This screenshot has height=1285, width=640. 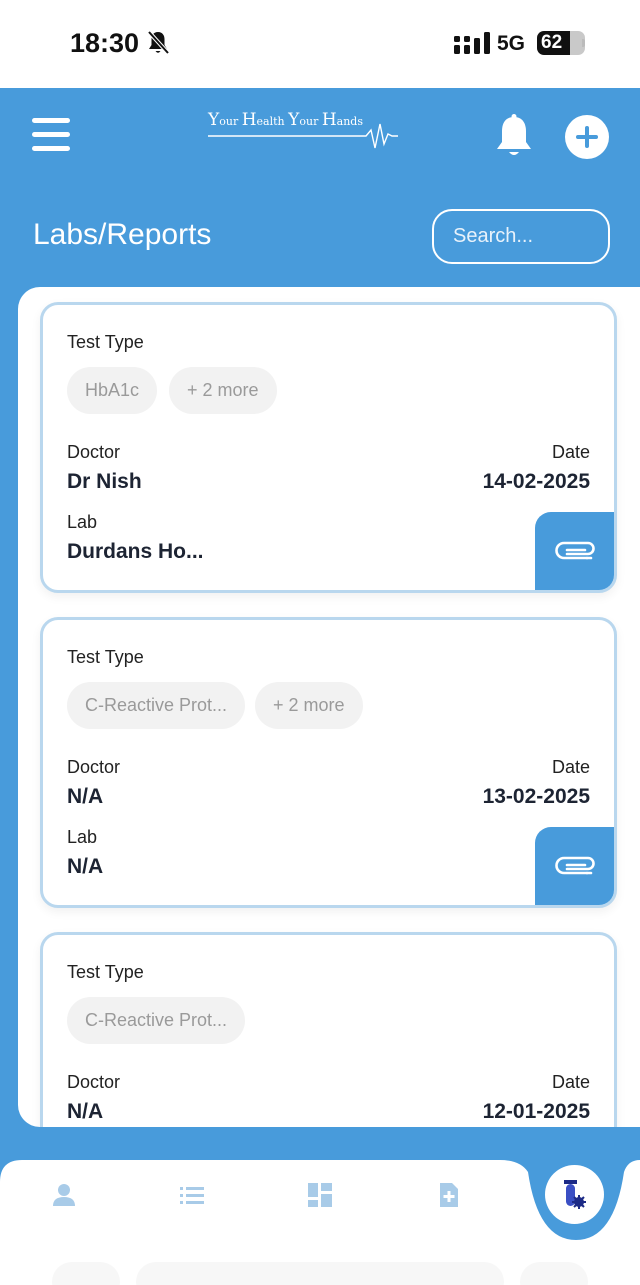 What do you see at coordinates (536, 1111) in the screenshot?
I see `date-value: 12-01-2025` at bounding box center [536, 1111].